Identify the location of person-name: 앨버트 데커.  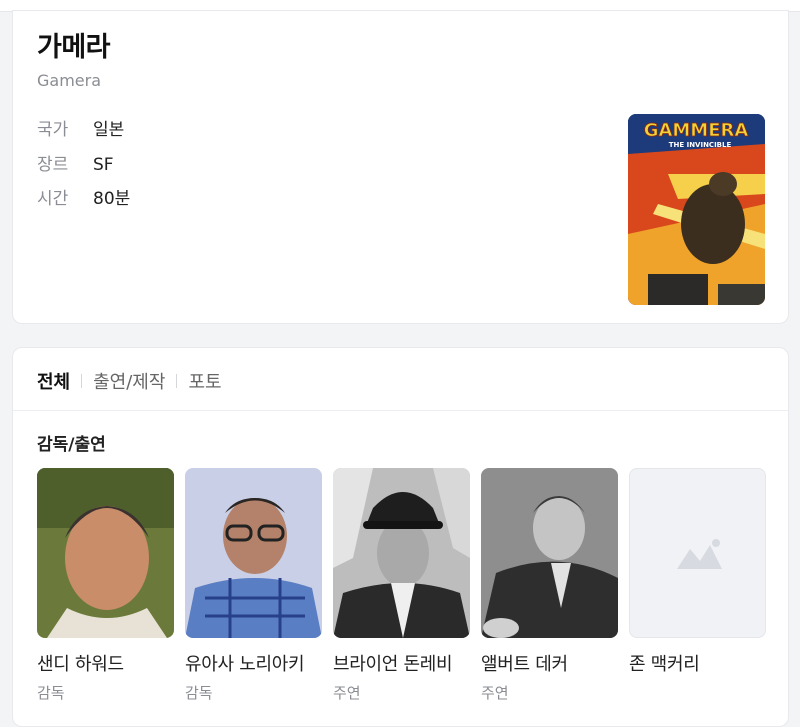
(549, 663).